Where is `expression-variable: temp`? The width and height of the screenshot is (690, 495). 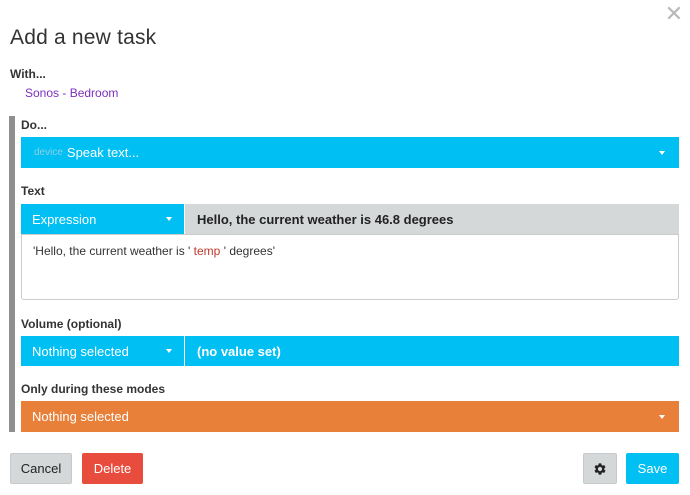 expression-variable: temp is located at coordinates (207, 251).